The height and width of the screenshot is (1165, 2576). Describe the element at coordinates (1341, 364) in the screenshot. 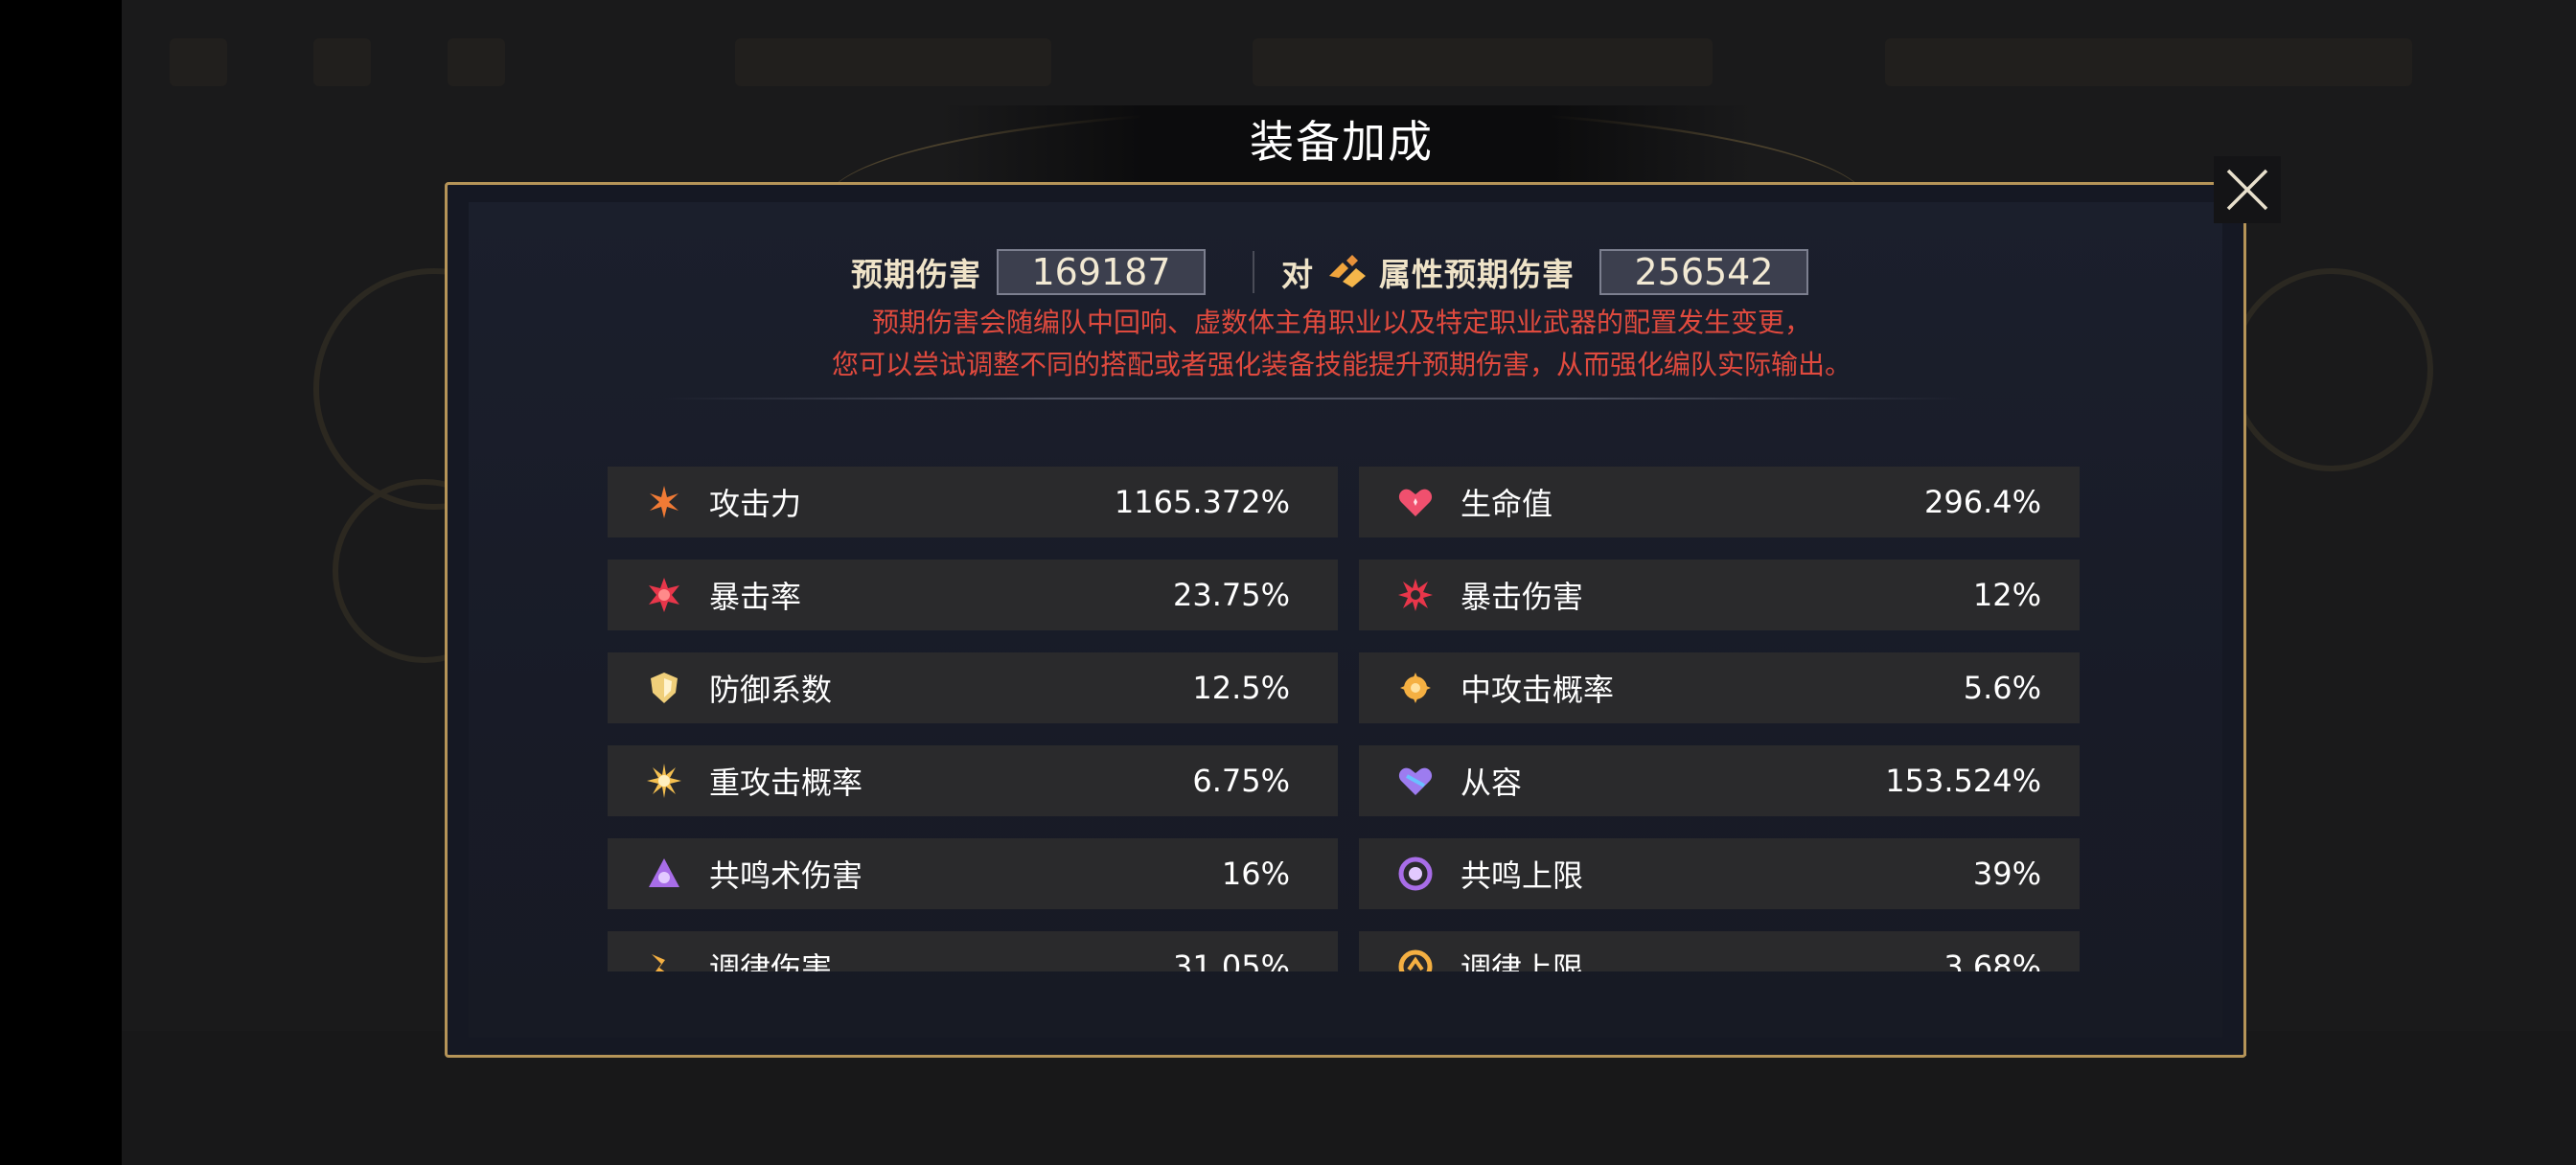

I see `note-line: 您可以尝试调整不同的搭配或者强化装备技能提升预期伤害，从而强化编队实际输出。` at that location.